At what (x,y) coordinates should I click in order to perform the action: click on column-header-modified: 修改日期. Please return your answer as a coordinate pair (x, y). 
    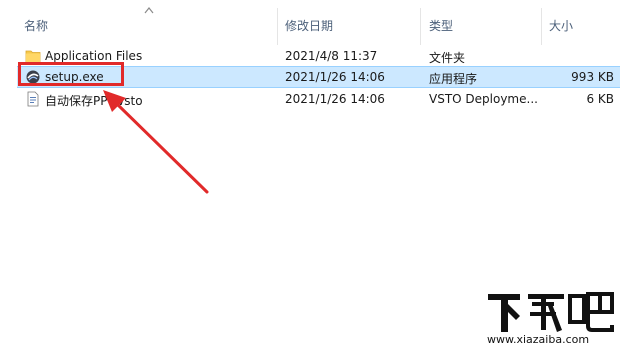
    Looking at the image, I should click on (309, 25).